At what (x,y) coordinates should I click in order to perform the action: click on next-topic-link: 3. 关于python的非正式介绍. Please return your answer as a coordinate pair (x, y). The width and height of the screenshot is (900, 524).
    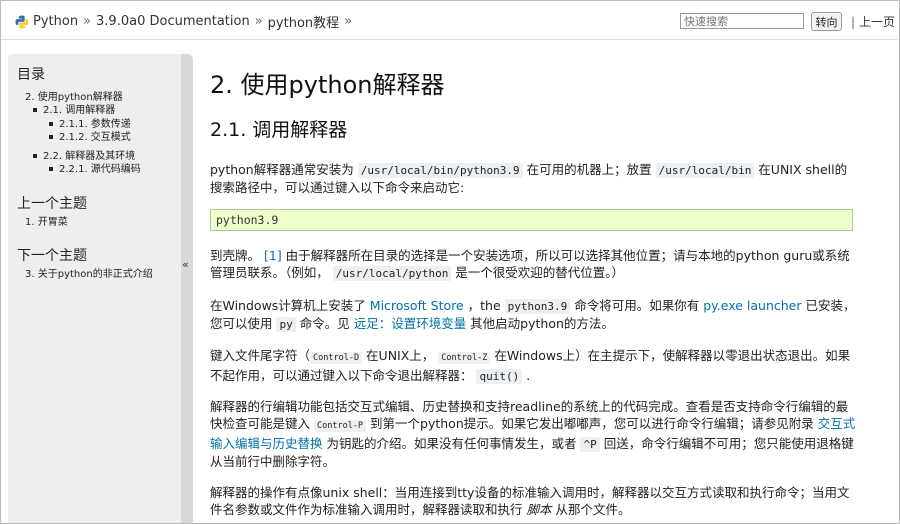
    Looking at the image, I should click on (89, 272).